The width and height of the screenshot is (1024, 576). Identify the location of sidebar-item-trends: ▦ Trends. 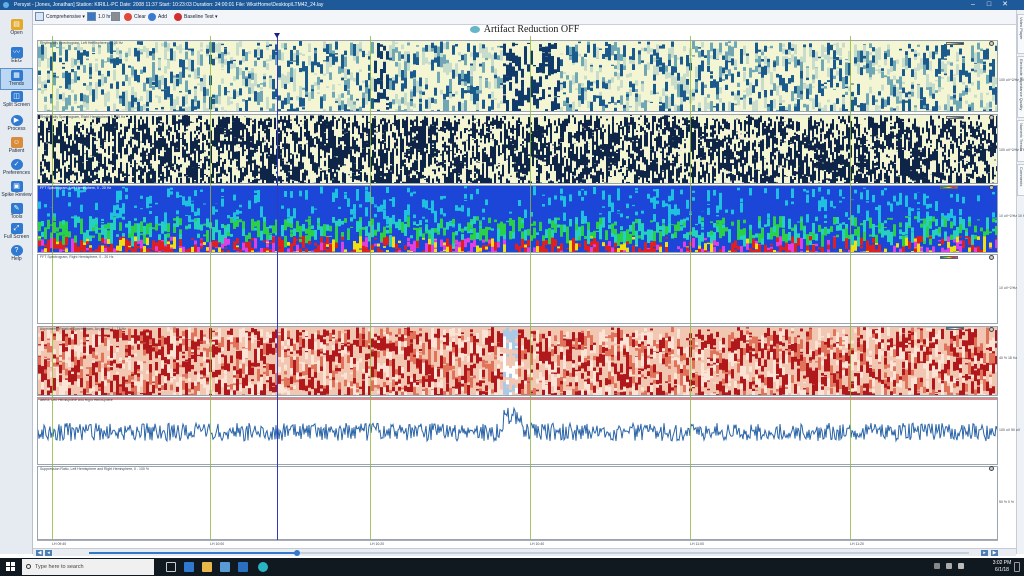
(16, 79).